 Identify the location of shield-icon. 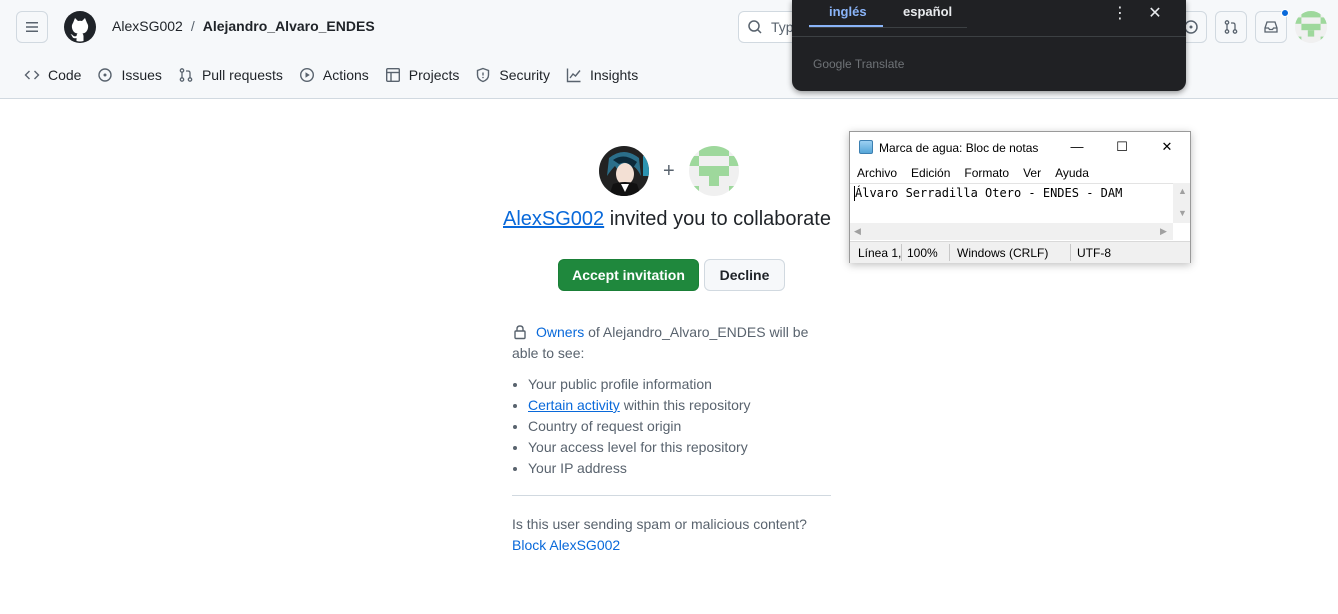
(483, 75).